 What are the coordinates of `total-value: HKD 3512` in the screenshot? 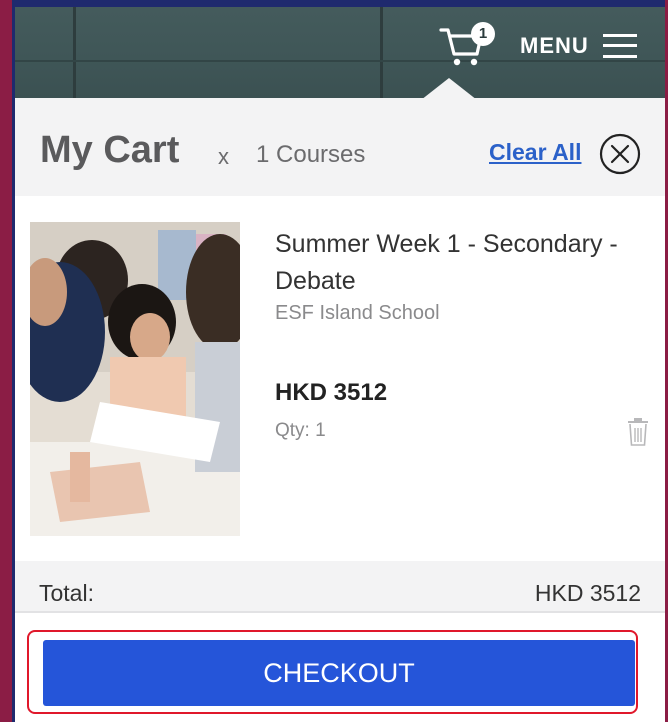 It's located at (587, 593).